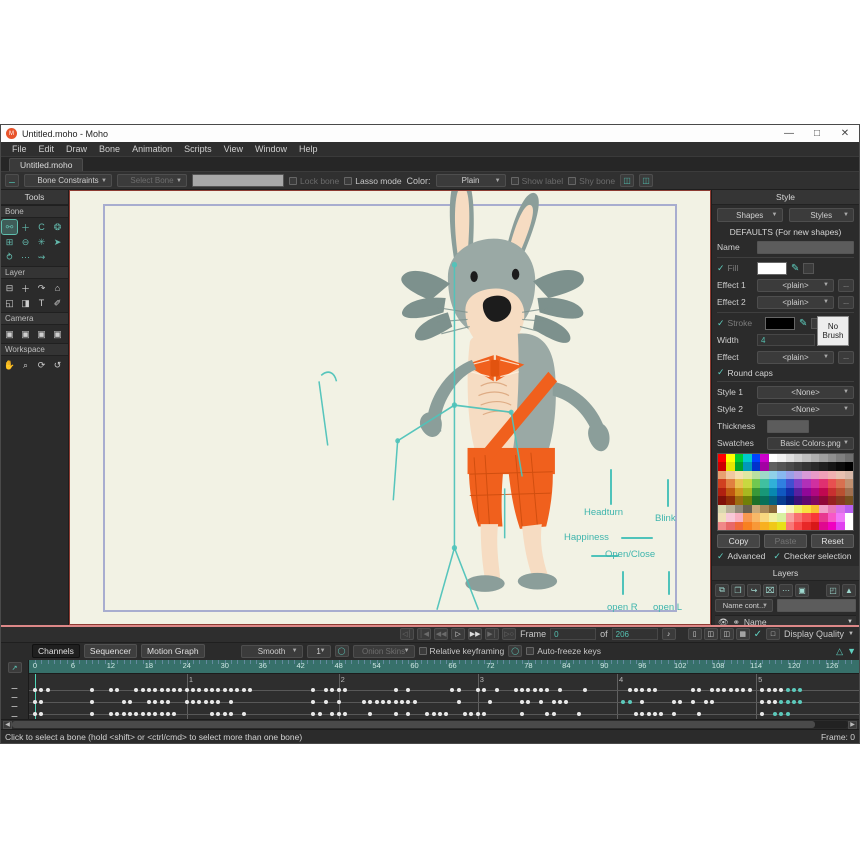 The height and width of the screenshot is (860, 860). I want to click on reparent-bone-tool: ❂, so click(57, 227).